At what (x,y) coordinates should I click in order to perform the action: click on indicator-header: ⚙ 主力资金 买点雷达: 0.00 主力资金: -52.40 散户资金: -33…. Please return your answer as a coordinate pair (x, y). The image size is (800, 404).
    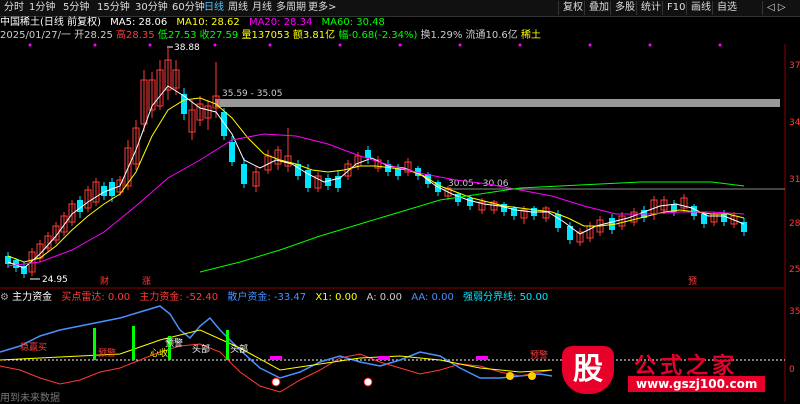
    Looking at the image, I should click on (277, 298).